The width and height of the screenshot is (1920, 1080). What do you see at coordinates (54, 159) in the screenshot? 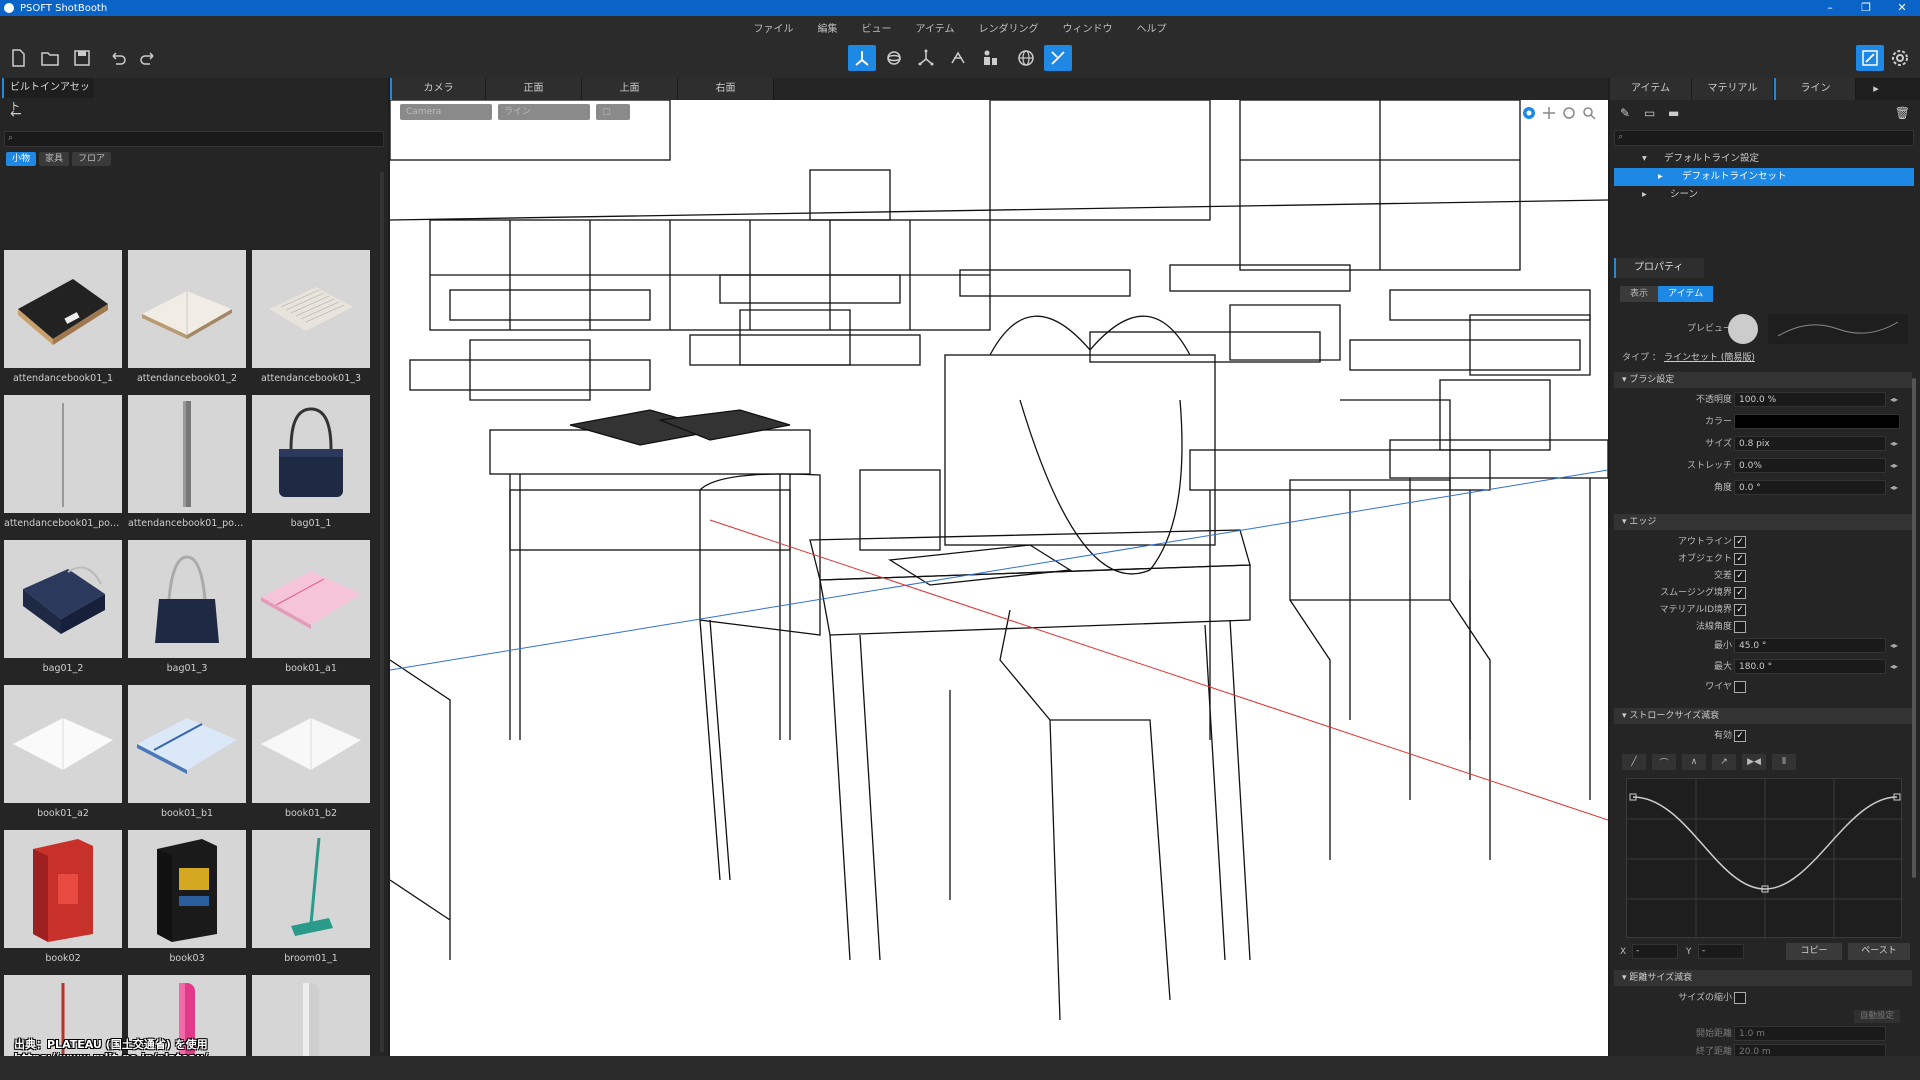
I see `category-furniture: 家具` at bounding box center [54, 159].